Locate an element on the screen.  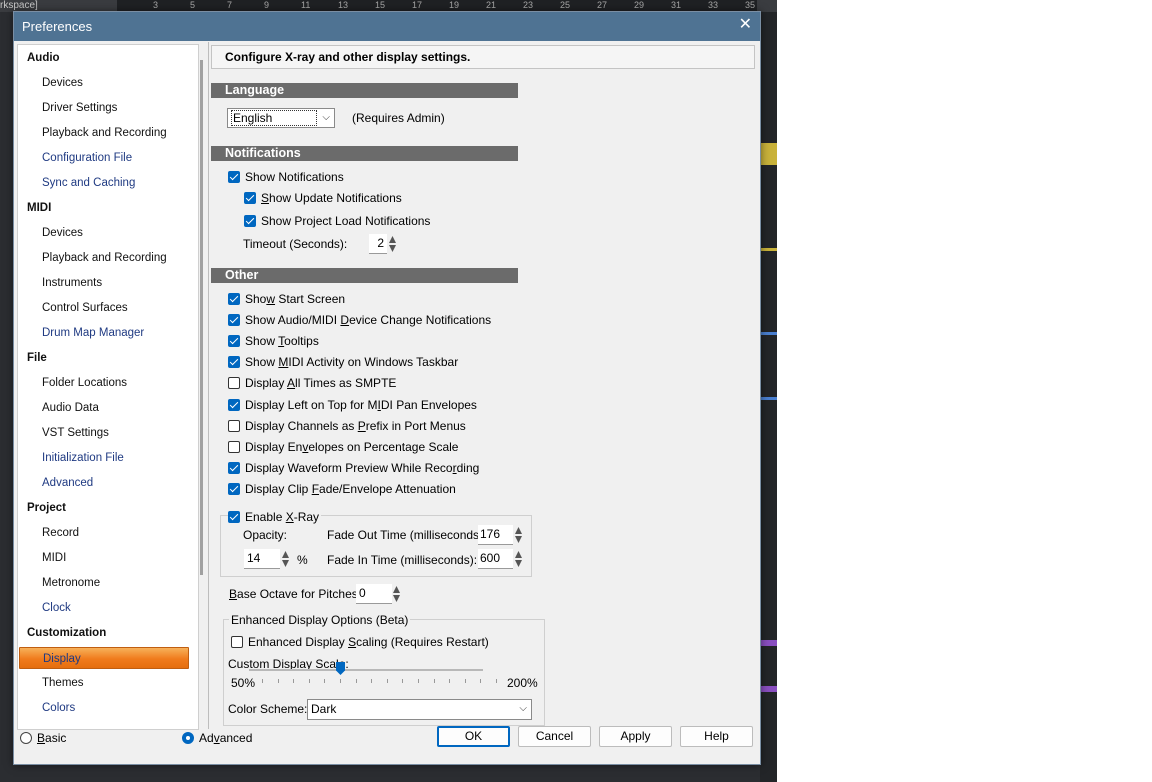
show-project-load-checkbox: Show Project Load Notifications is located at coordinates (337, 221).